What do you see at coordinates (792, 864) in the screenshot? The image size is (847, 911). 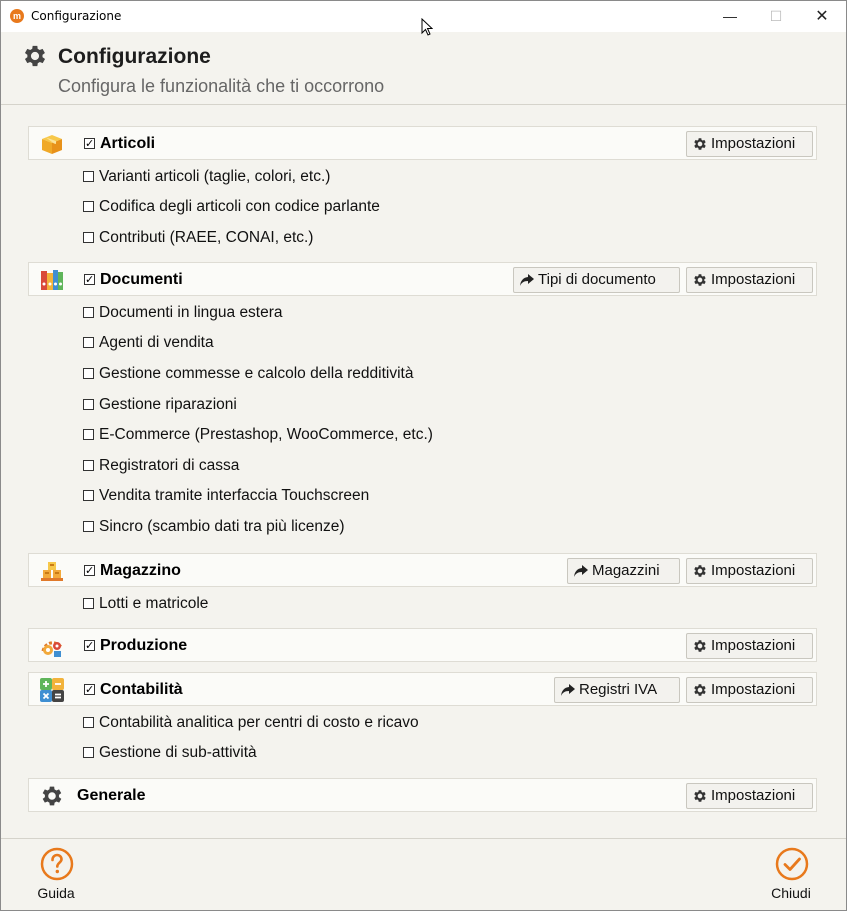 I see `check-circle-icon` at bounding box center [792, 864].